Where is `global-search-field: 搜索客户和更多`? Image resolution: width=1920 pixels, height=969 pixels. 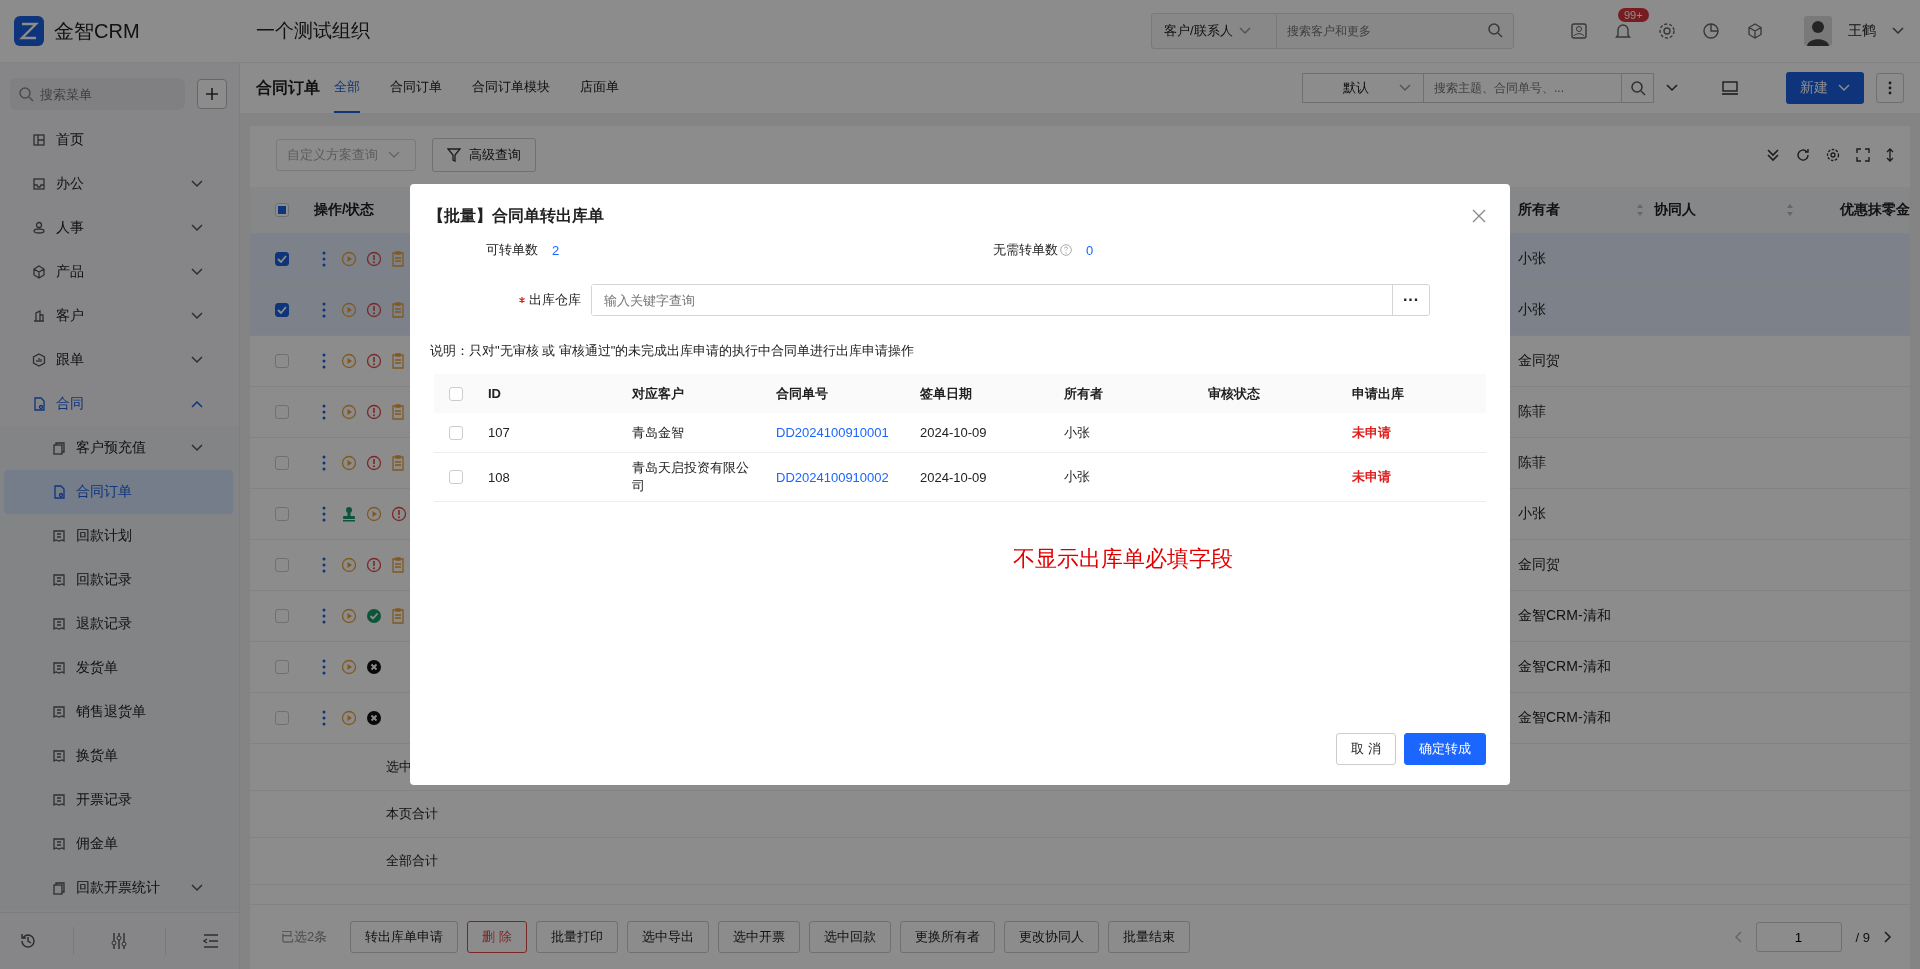
global-search-field: 搜索客户和更多 is located at coordinates (1377, 31).